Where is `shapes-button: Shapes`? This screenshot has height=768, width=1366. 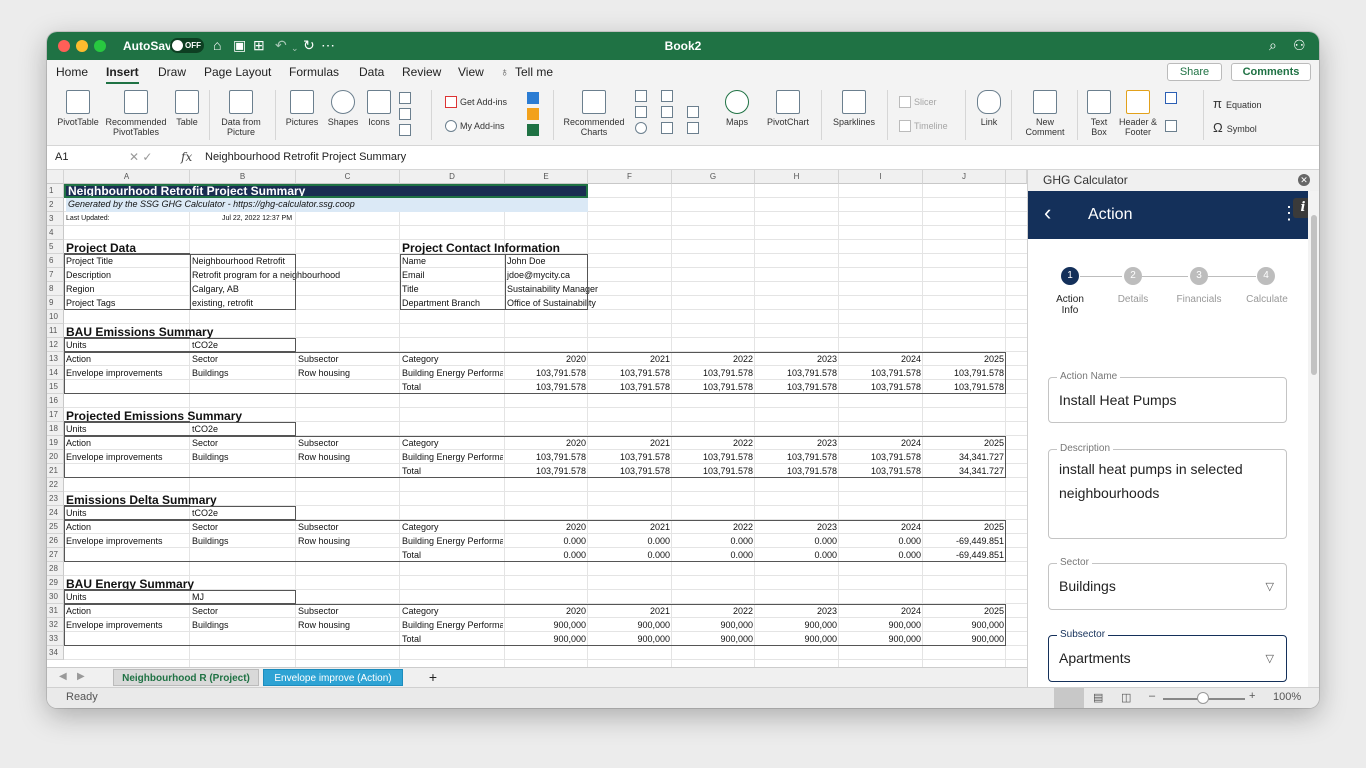 shapes-button: Shapes is located at coordinates (343, 108).